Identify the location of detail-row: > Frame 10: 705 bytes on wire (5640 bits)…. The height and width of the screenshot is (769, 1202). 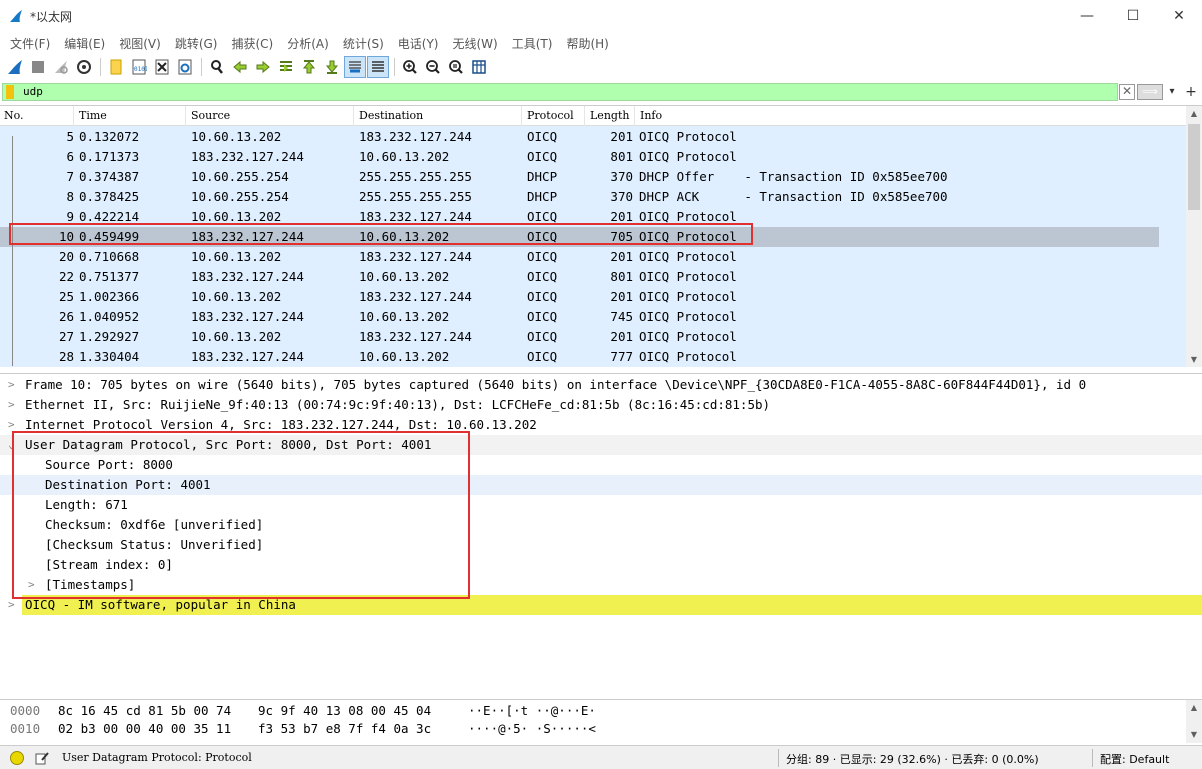
(601, 385).